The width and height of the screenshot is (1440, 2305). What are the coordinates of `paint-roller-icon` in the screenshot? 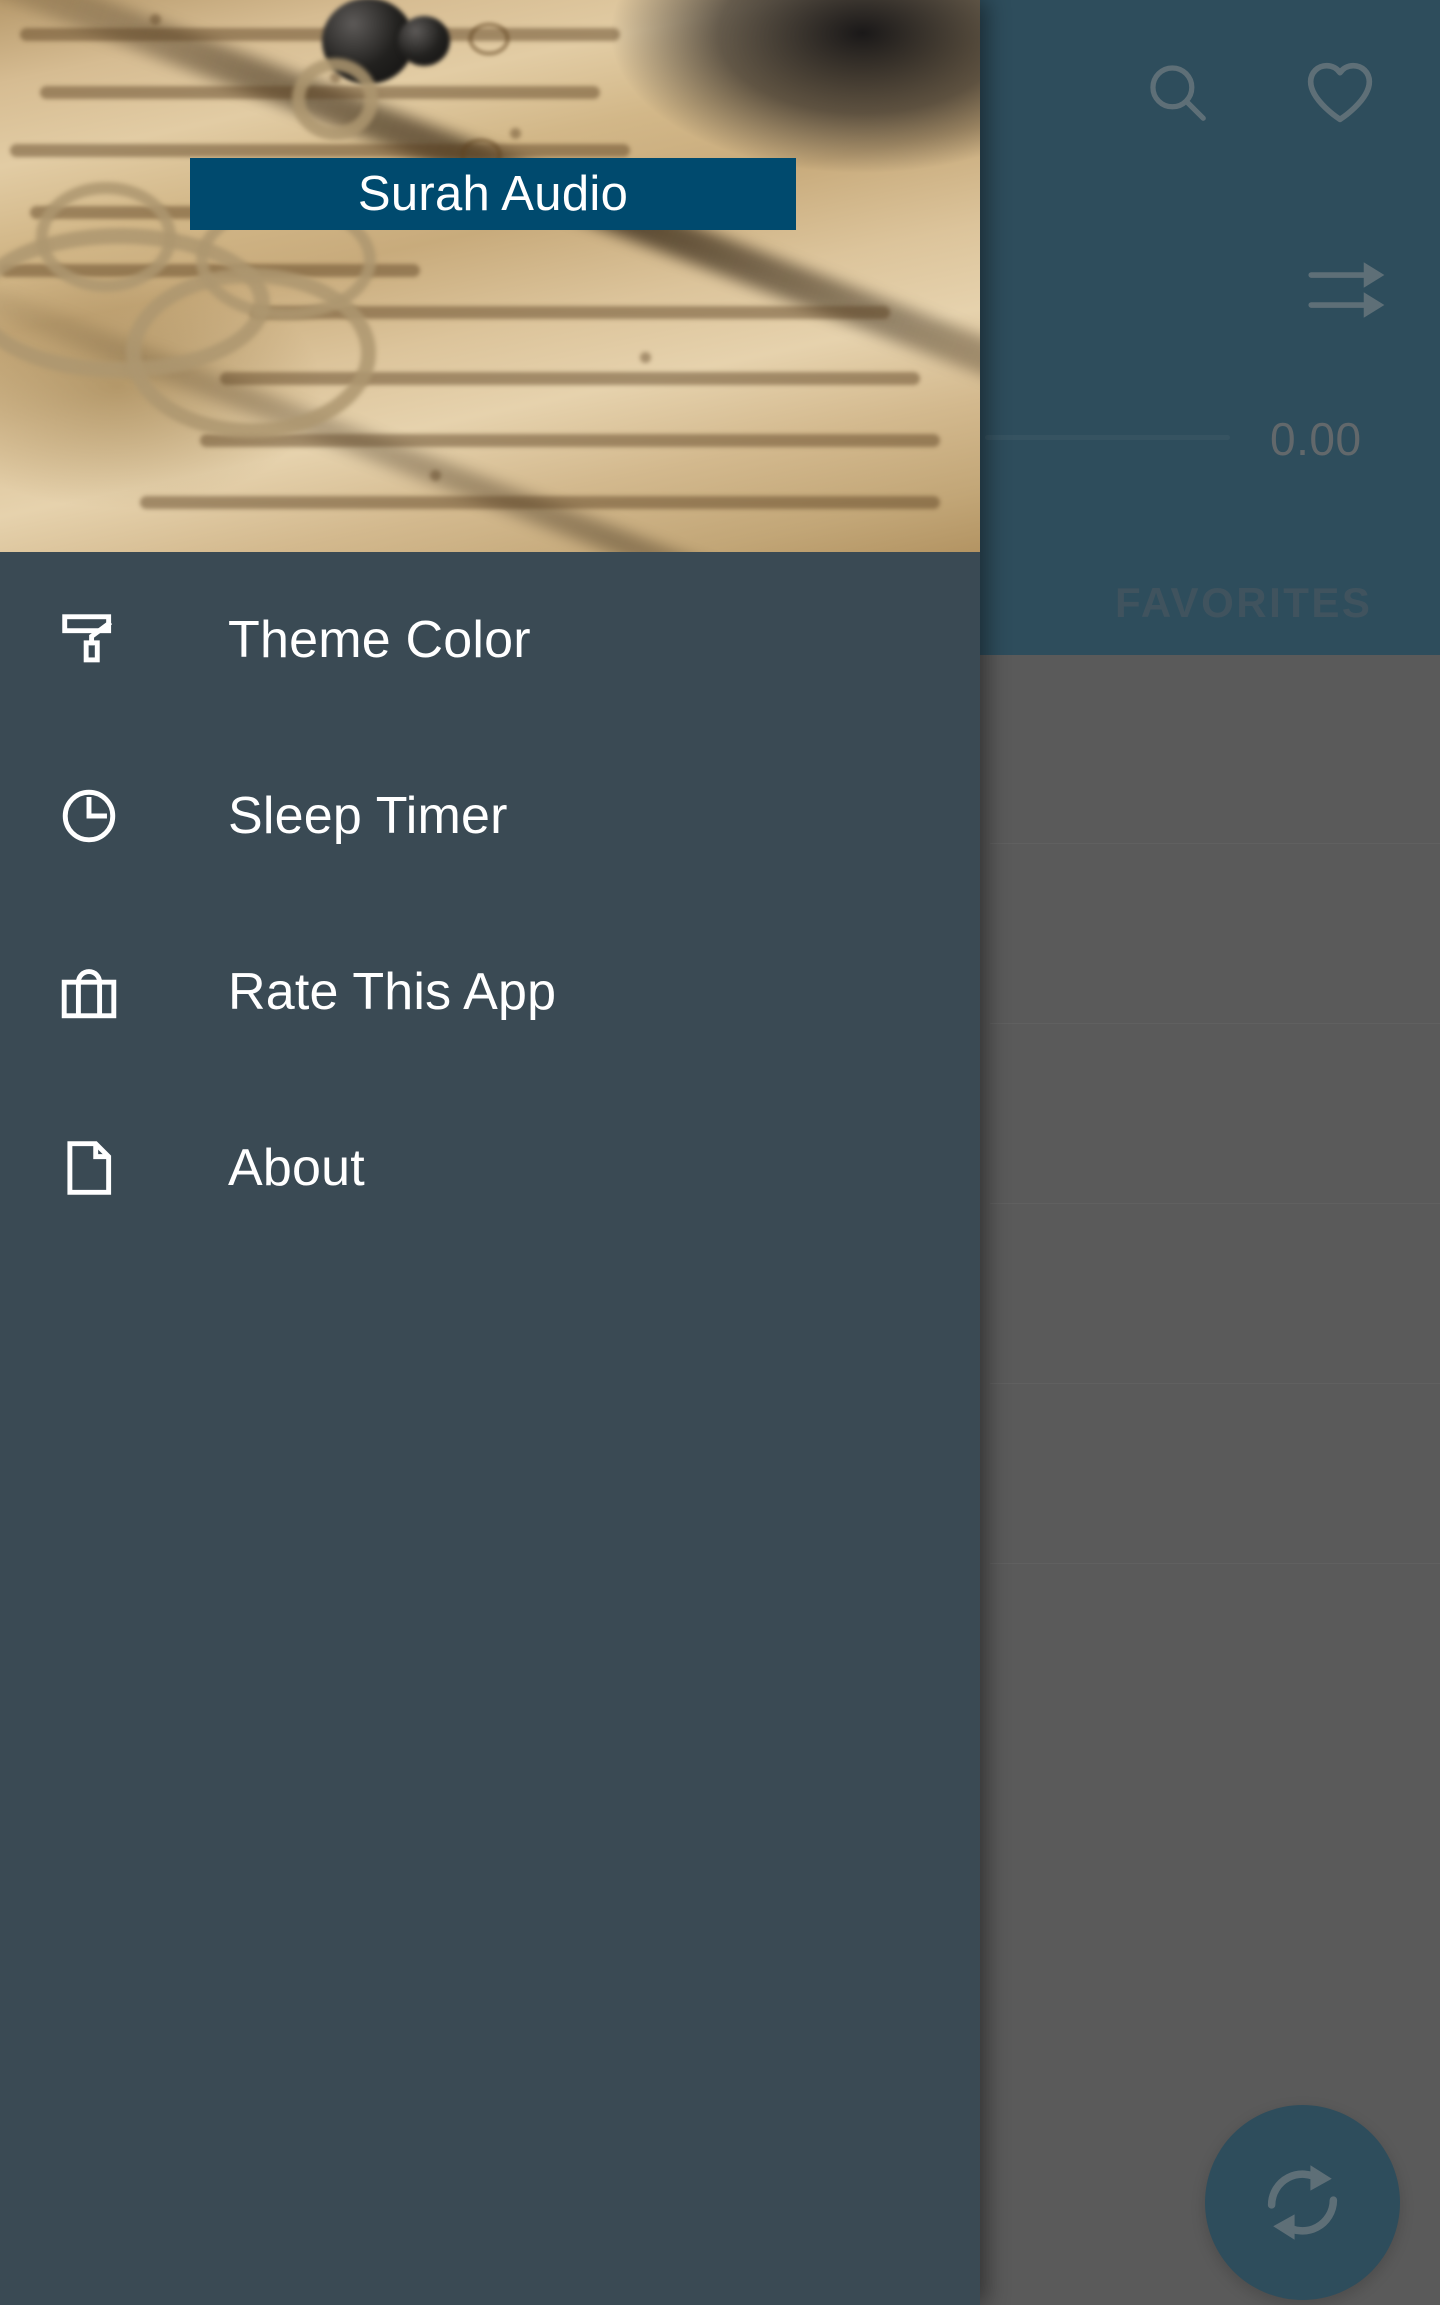 It's located at (89, 640).